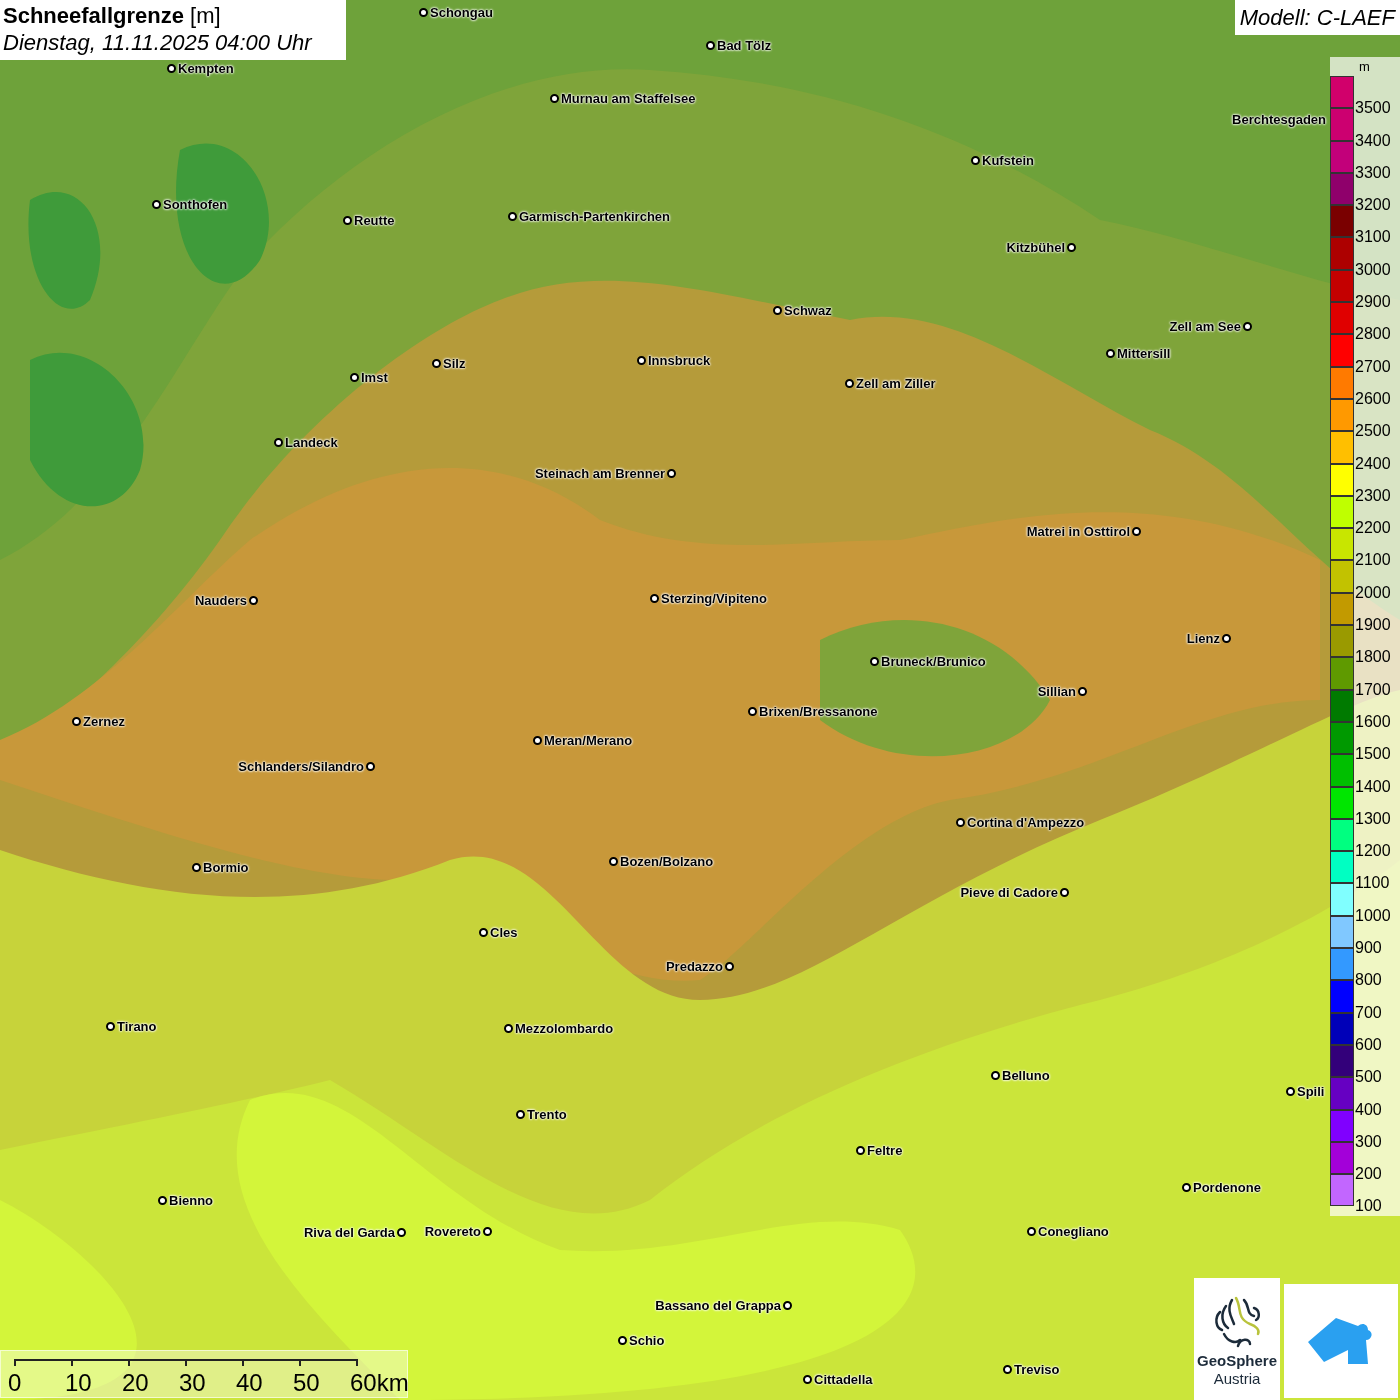  Describe the element at coordinates (1372, 463) in the screenshot. I see `legend-value: 2400` at that location.